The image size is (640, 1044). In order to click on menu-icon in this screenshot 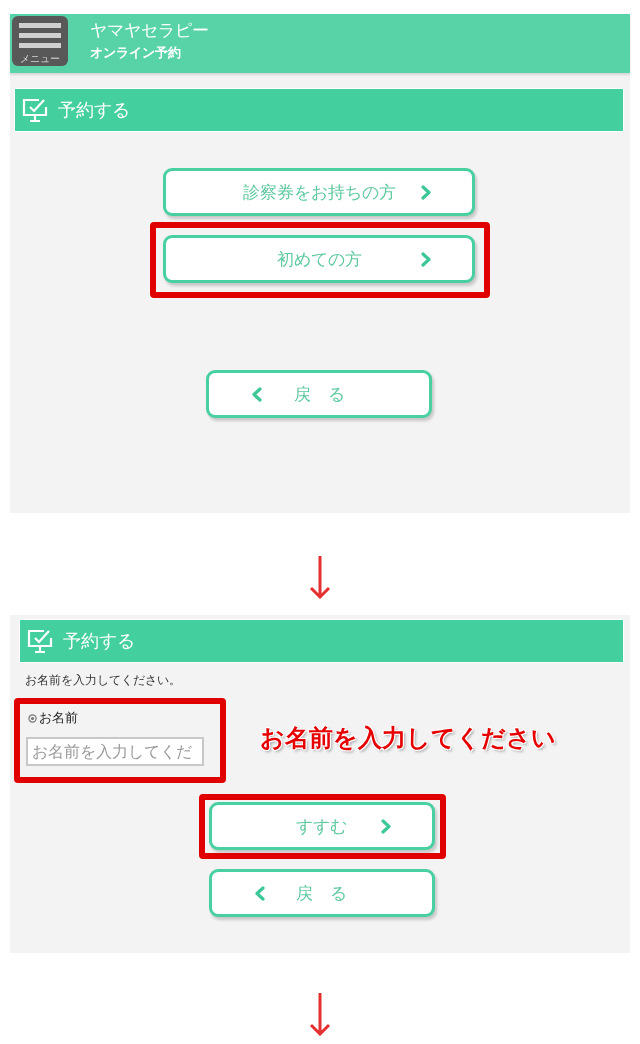, I will do `click(40, 35)`.